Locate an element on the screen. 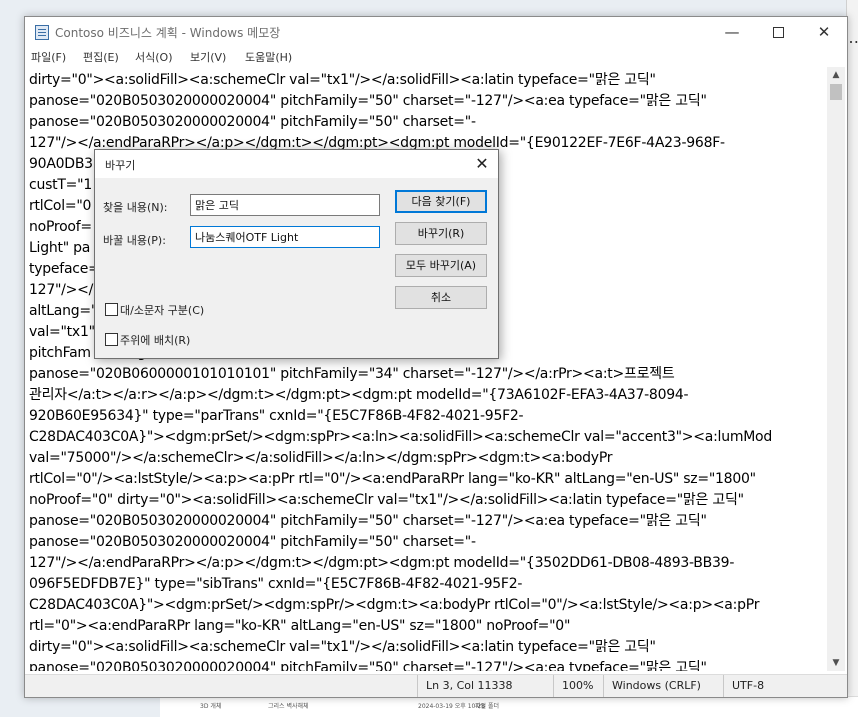 This screenshot has height=717, width=858. minimize-button: — is located at coordinates (732, 32).